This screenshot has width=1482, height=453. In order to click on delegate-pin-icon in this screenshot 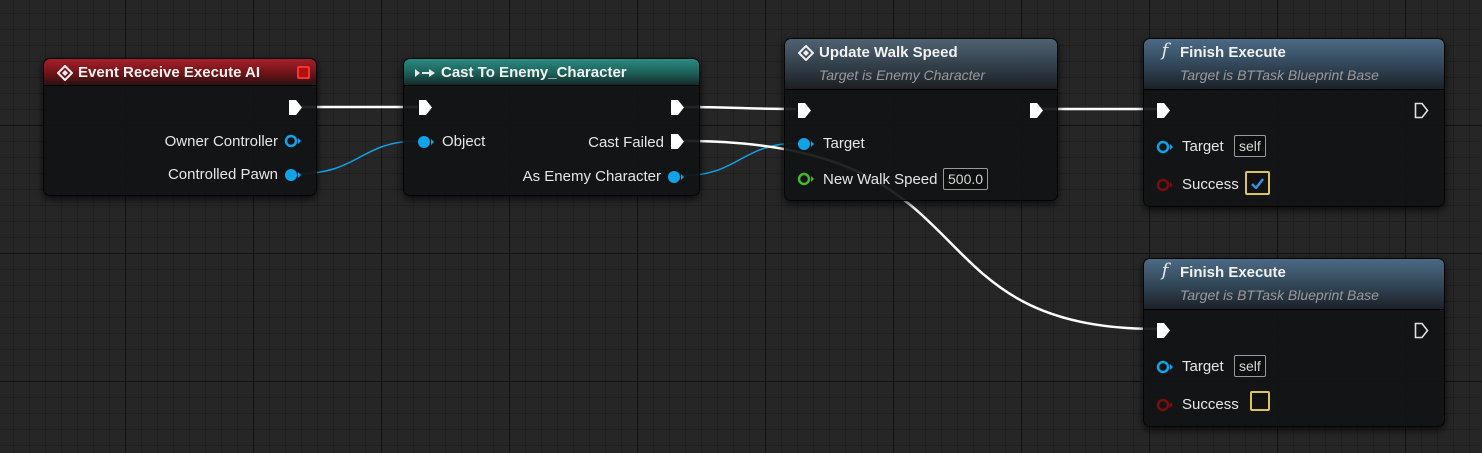, I will do `click(303, 72)`.